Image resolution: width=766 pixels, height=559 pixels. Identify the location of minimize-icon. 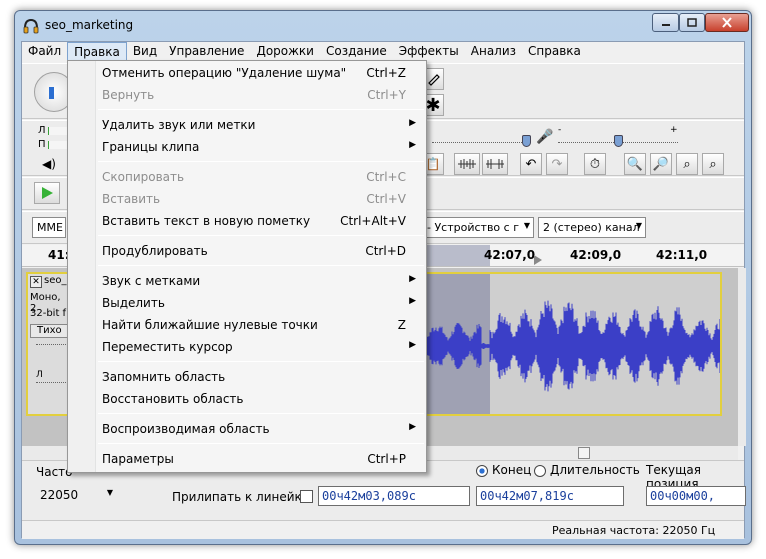
(665, 24).